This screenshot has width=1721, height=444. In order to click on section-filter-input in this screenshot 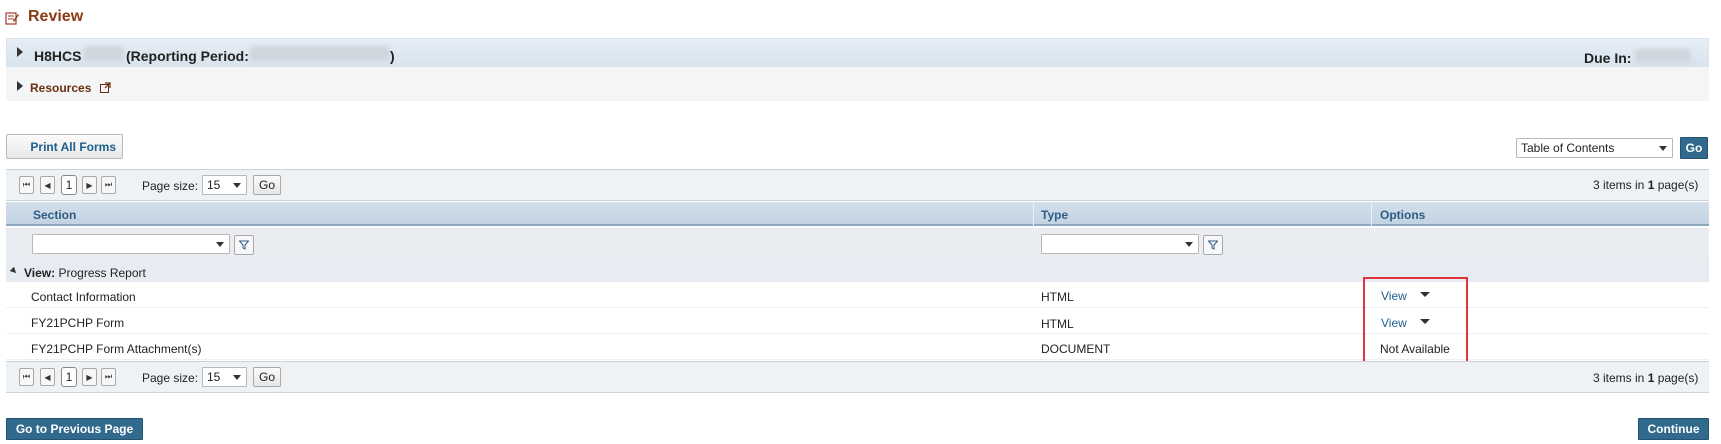, I will do `click(131, 244)`.